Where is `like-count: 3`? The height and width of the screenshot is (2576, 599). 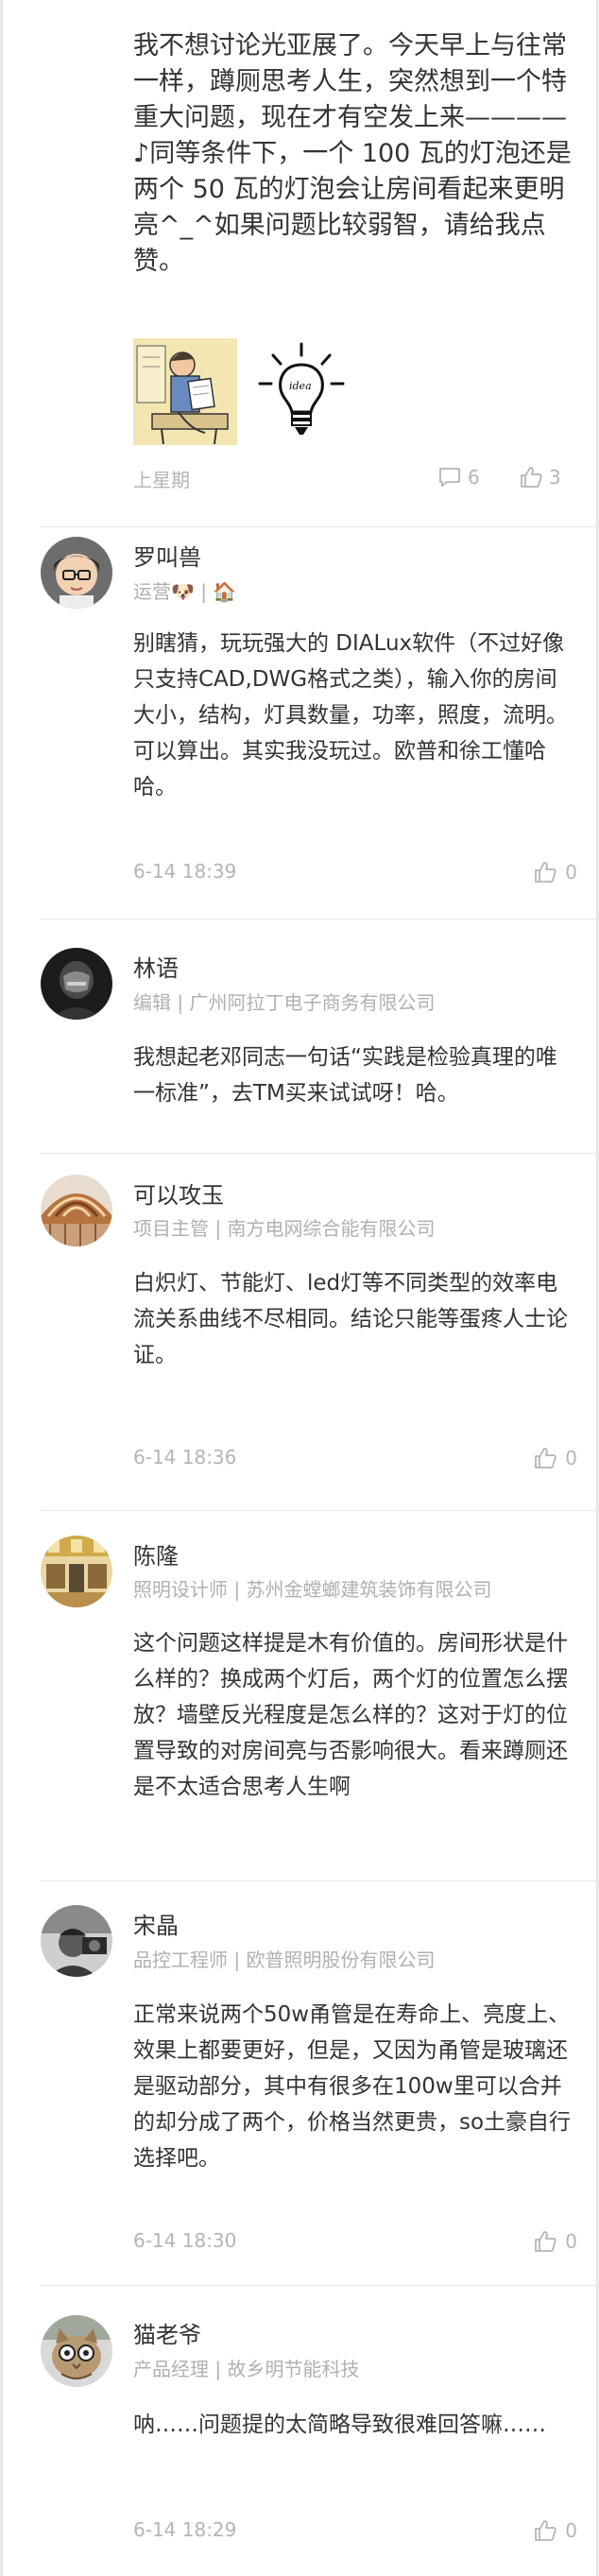 like-count: 3 is located at coordinates (555, 477).